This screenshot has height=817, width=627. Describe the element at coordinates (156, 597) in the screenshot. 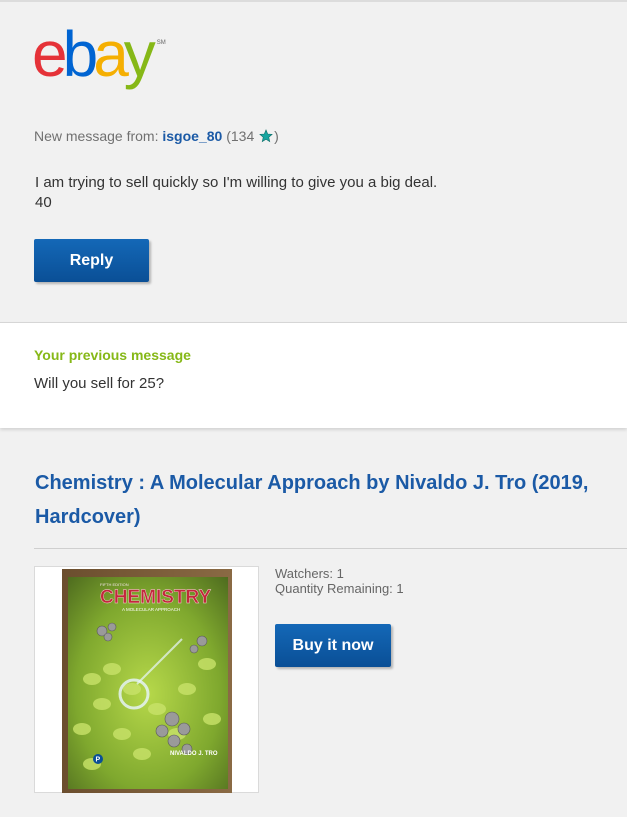

I see `book-cover-title: CHEMISTRY` at that location.